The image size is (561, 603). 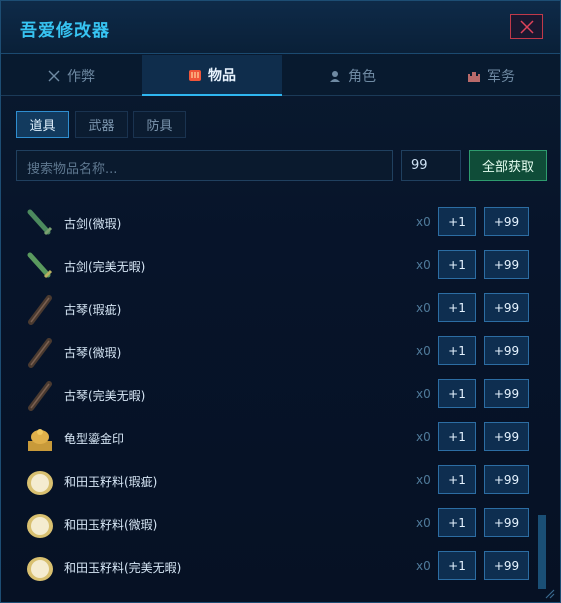 I want to click on sword-icon, so click(x=54, y=76).